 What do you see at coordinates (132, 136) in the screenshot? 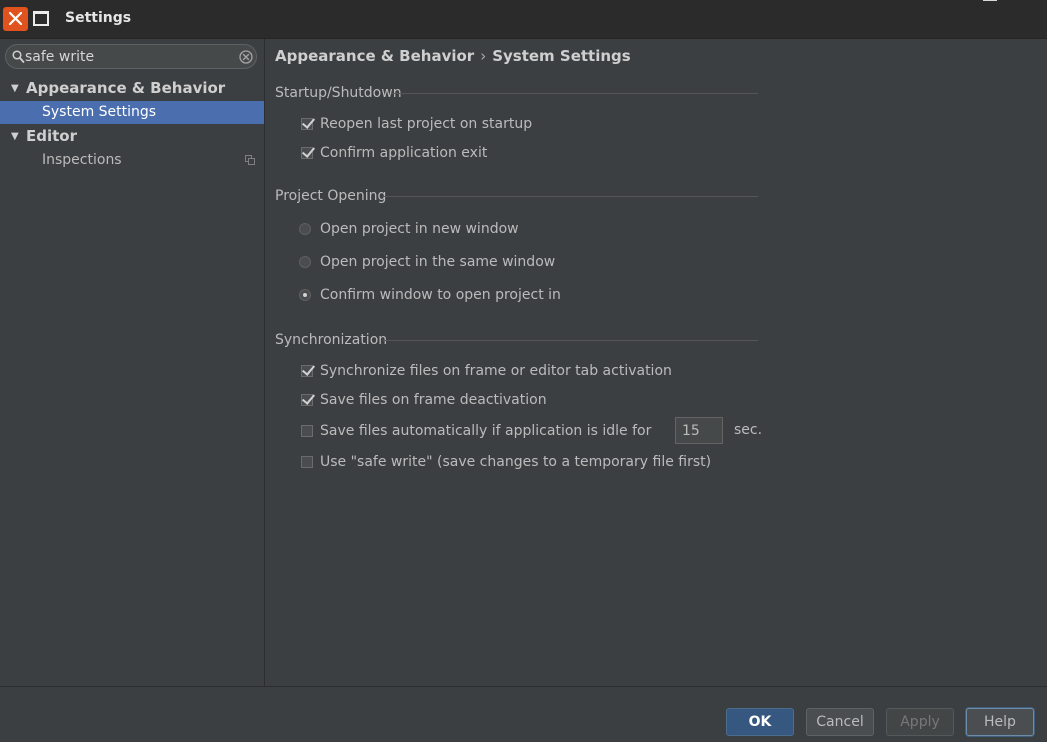
I see `tree-group-editor: ▼ Editor` at bounding box center [132, 136].